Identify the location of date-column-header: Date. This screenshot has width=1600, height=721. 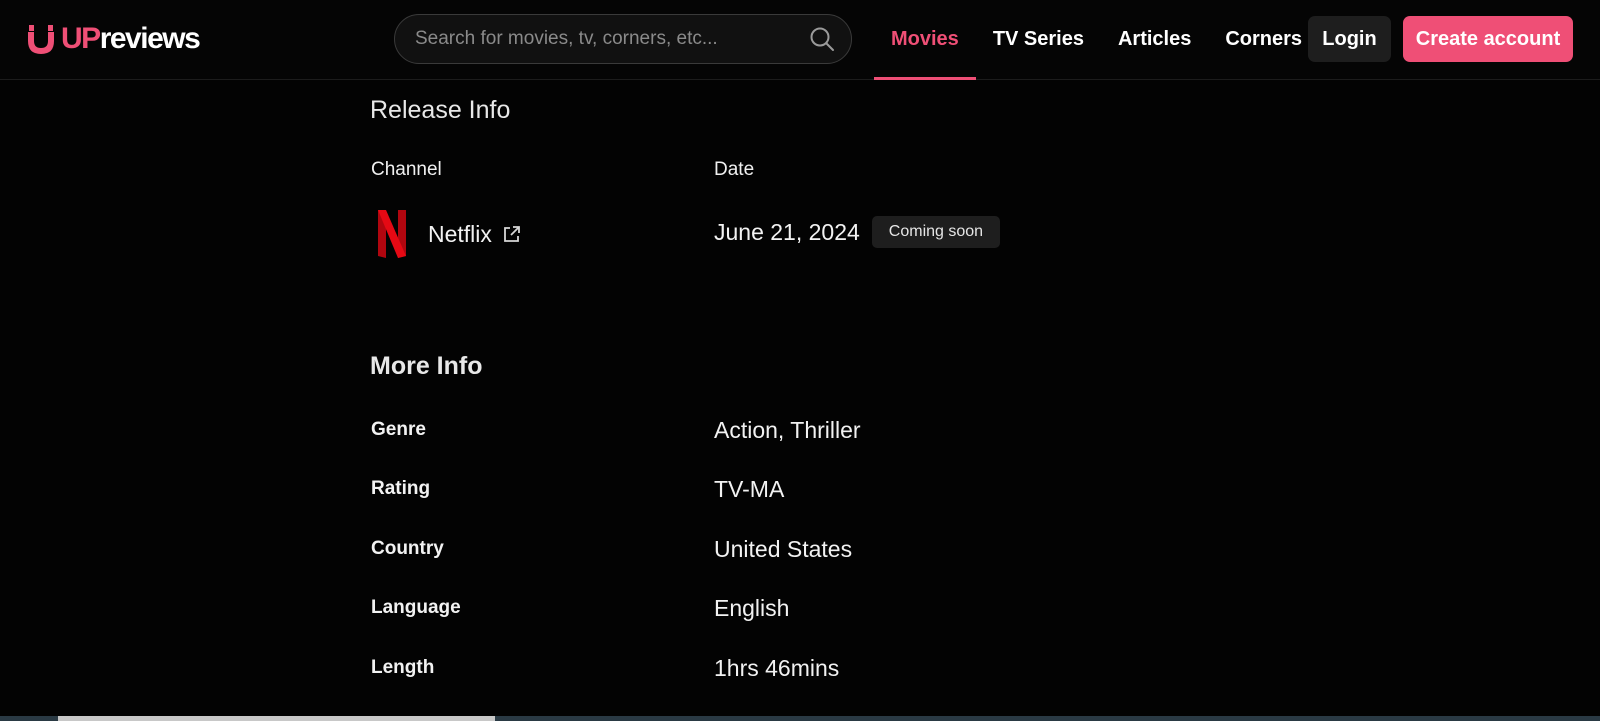
(734, 169).